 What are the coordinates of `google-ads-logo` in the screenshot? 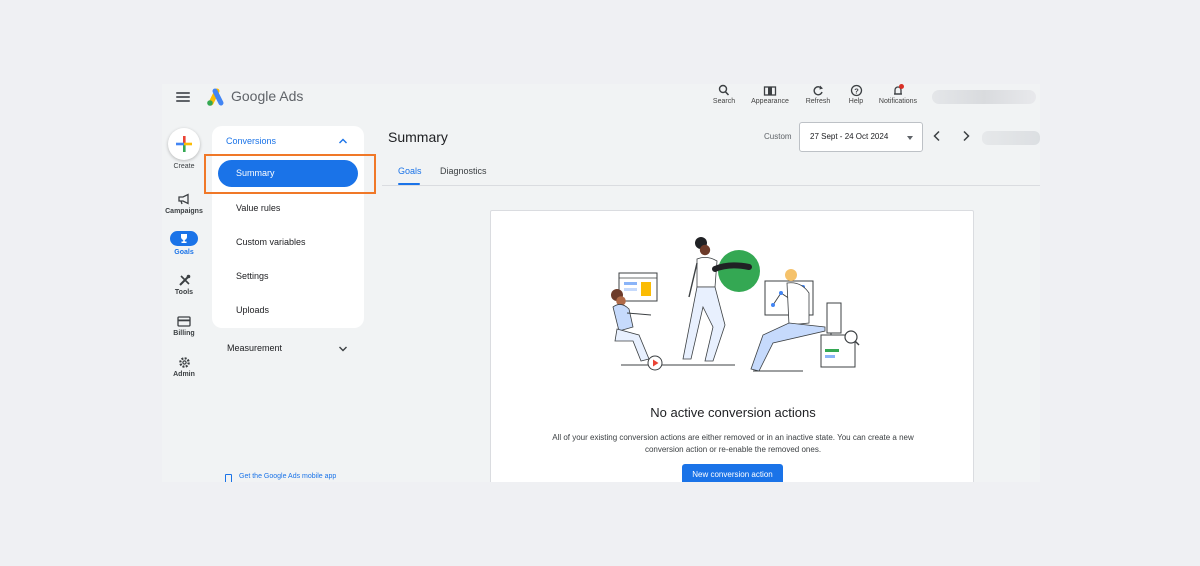 It's located at (215, 97).